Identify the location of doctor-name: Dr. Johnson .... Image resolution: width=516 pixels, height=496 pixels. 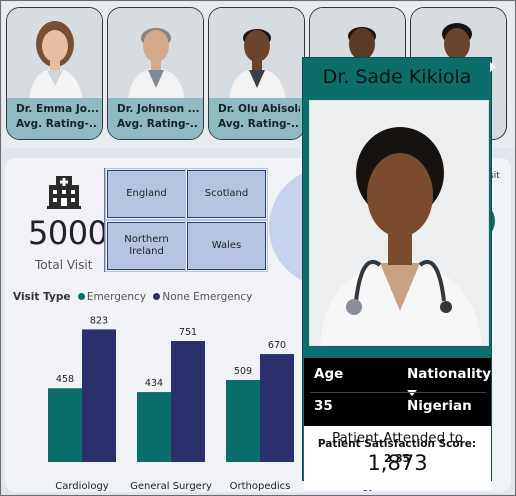
(158, 109).